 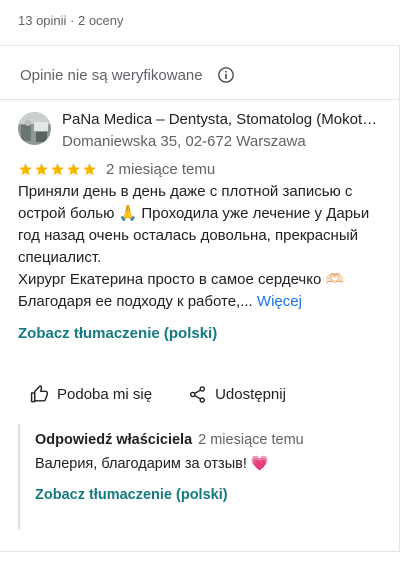 I want to click on translate-link: Zobacz tłumaczenie (polski), so click(x=117, y=333).